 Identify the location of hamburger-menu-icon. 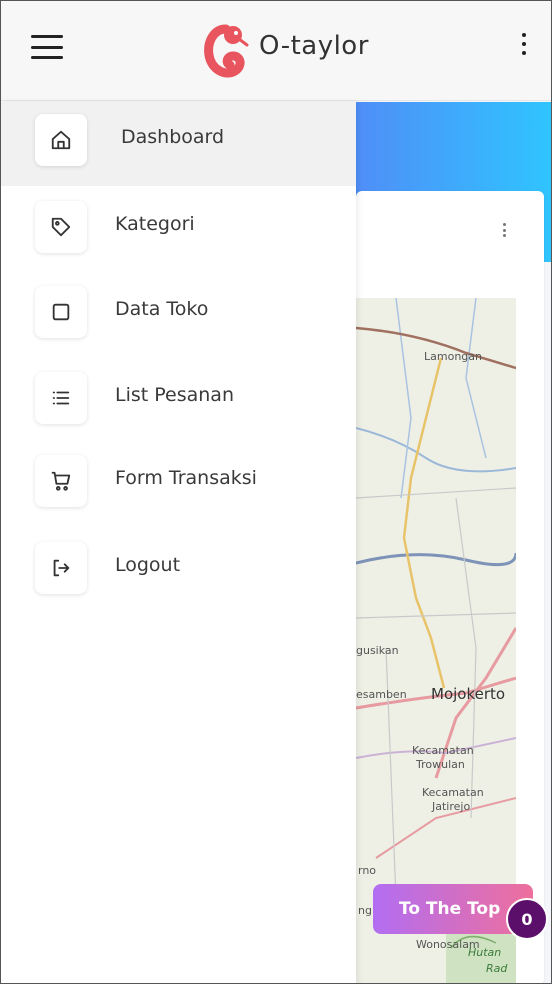
(47, 47).